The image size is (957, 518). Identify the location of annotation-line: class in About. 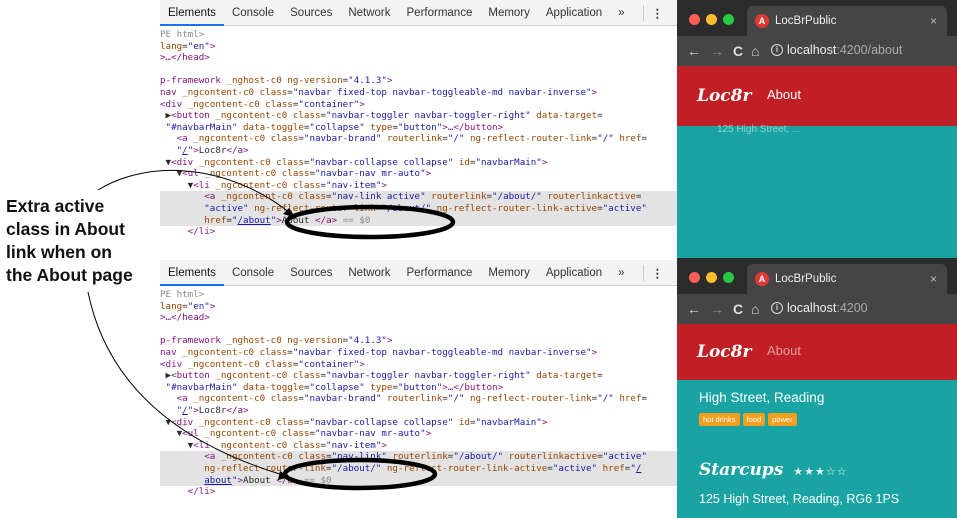
(65, 229).